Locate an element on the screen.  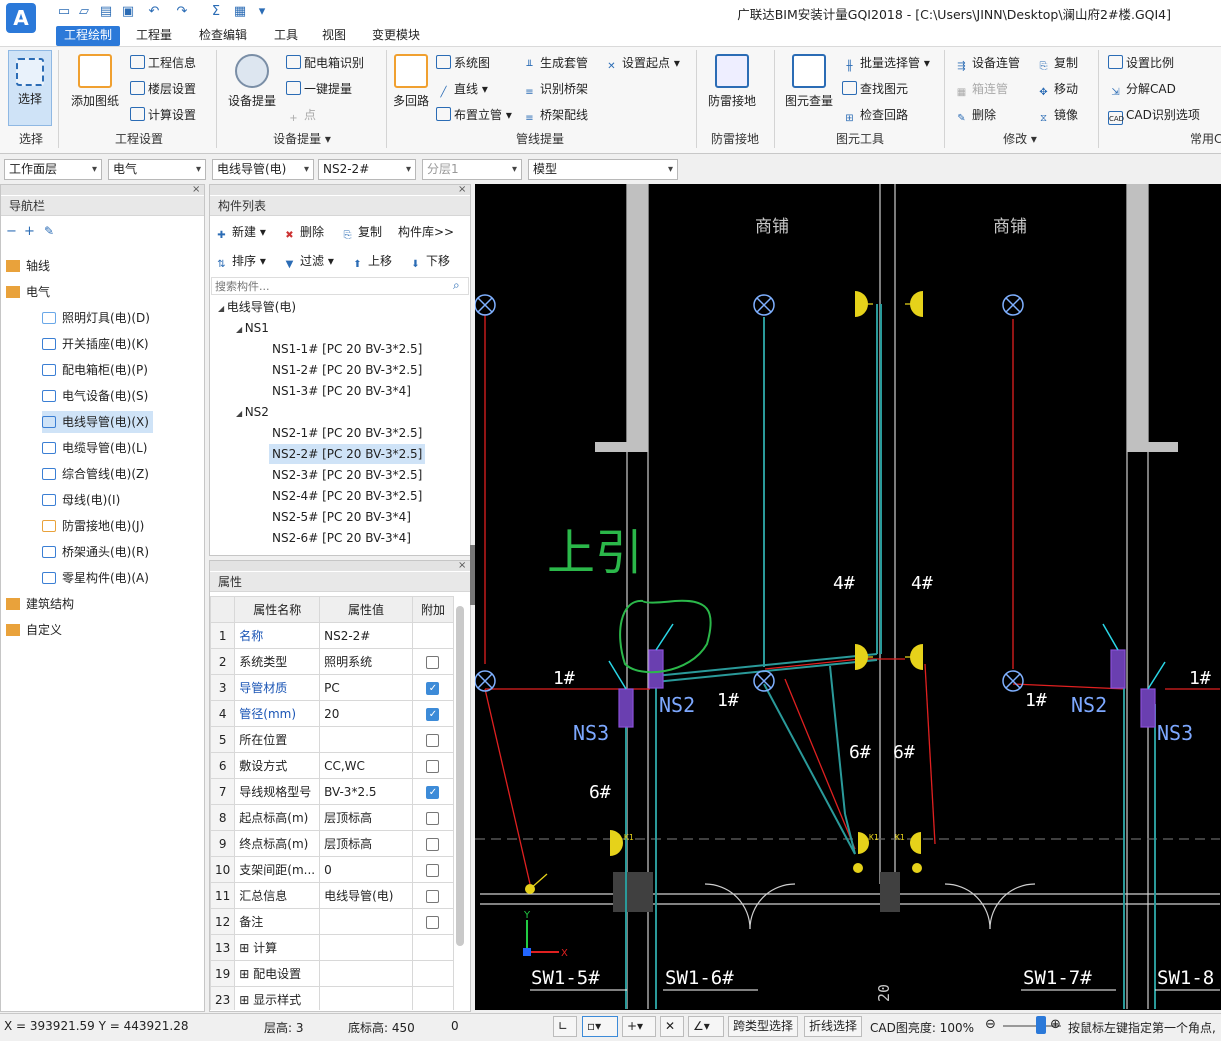
copy-button: ⎘ 复制 is located at coordinates (1057, 63).